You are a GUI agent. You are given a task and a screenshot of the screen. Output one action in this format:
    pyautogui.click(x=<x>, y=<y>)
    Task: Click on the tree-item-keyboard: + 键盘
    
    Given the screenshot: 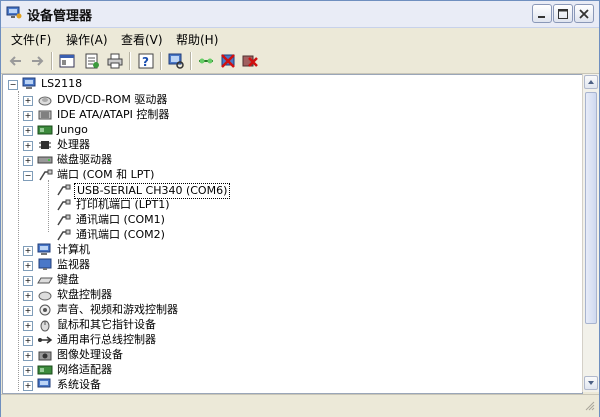 What is the action you would take?
    pyautogui.click(x=173, y=280)
    